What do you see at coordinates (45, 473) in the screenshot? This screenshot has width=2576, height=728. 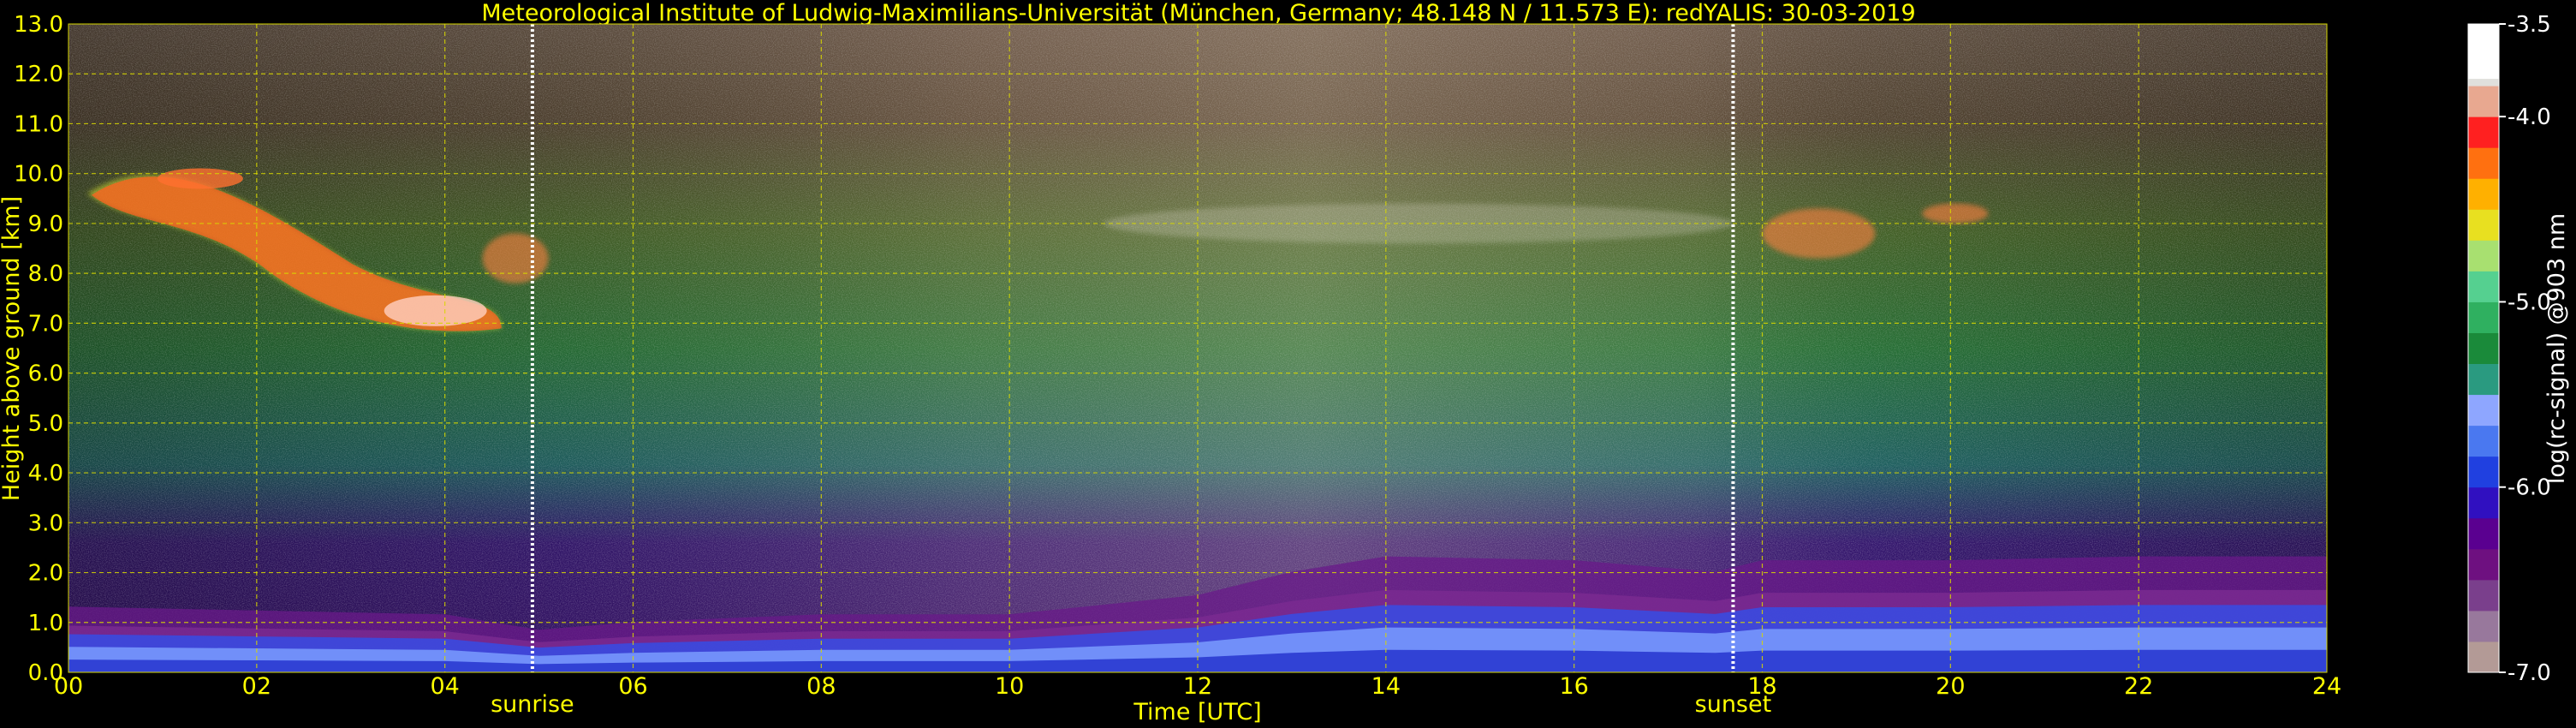 I see `y-tick-label: 4.0` at bounding box center [45, 473].